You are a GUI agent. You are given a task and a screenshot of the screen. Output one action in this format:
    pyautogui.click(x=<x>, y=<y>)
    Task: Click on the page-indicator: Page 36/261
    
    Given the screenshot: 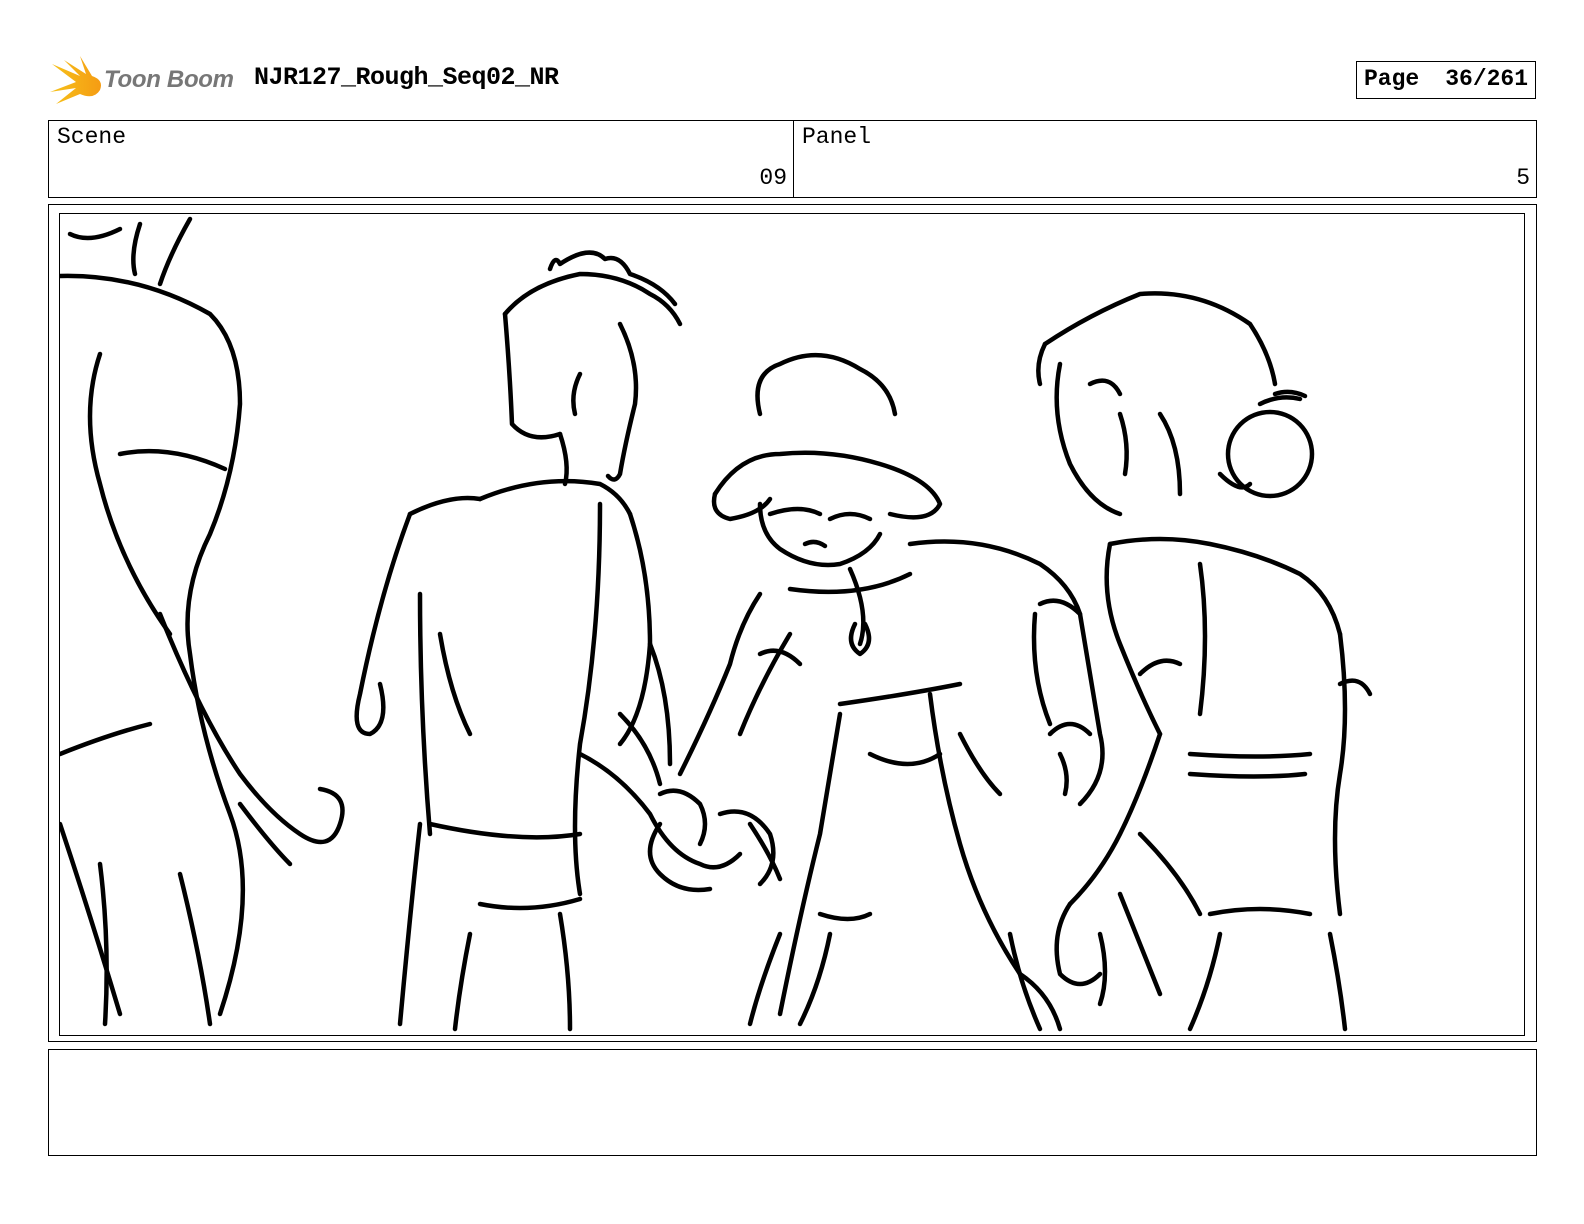 What is the action you would take?
    pyautogui.click(x=1446, y=80)
    